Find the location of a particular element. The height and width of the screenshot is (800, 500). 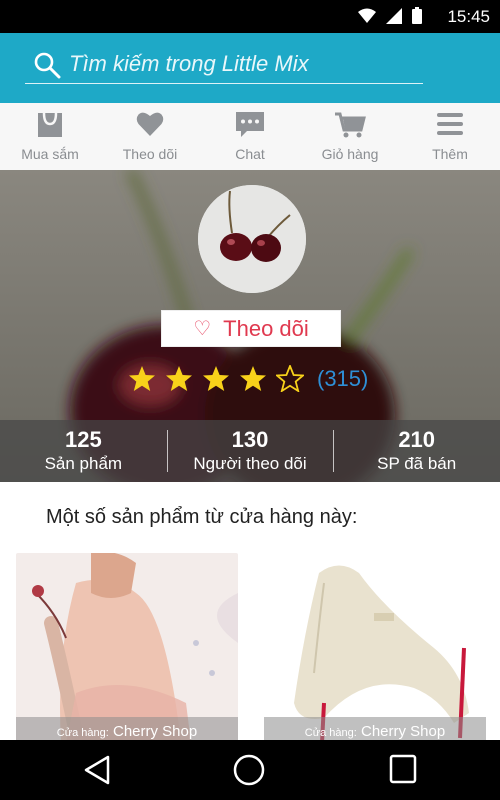

cart-icon is located at coordinates (350, 126).